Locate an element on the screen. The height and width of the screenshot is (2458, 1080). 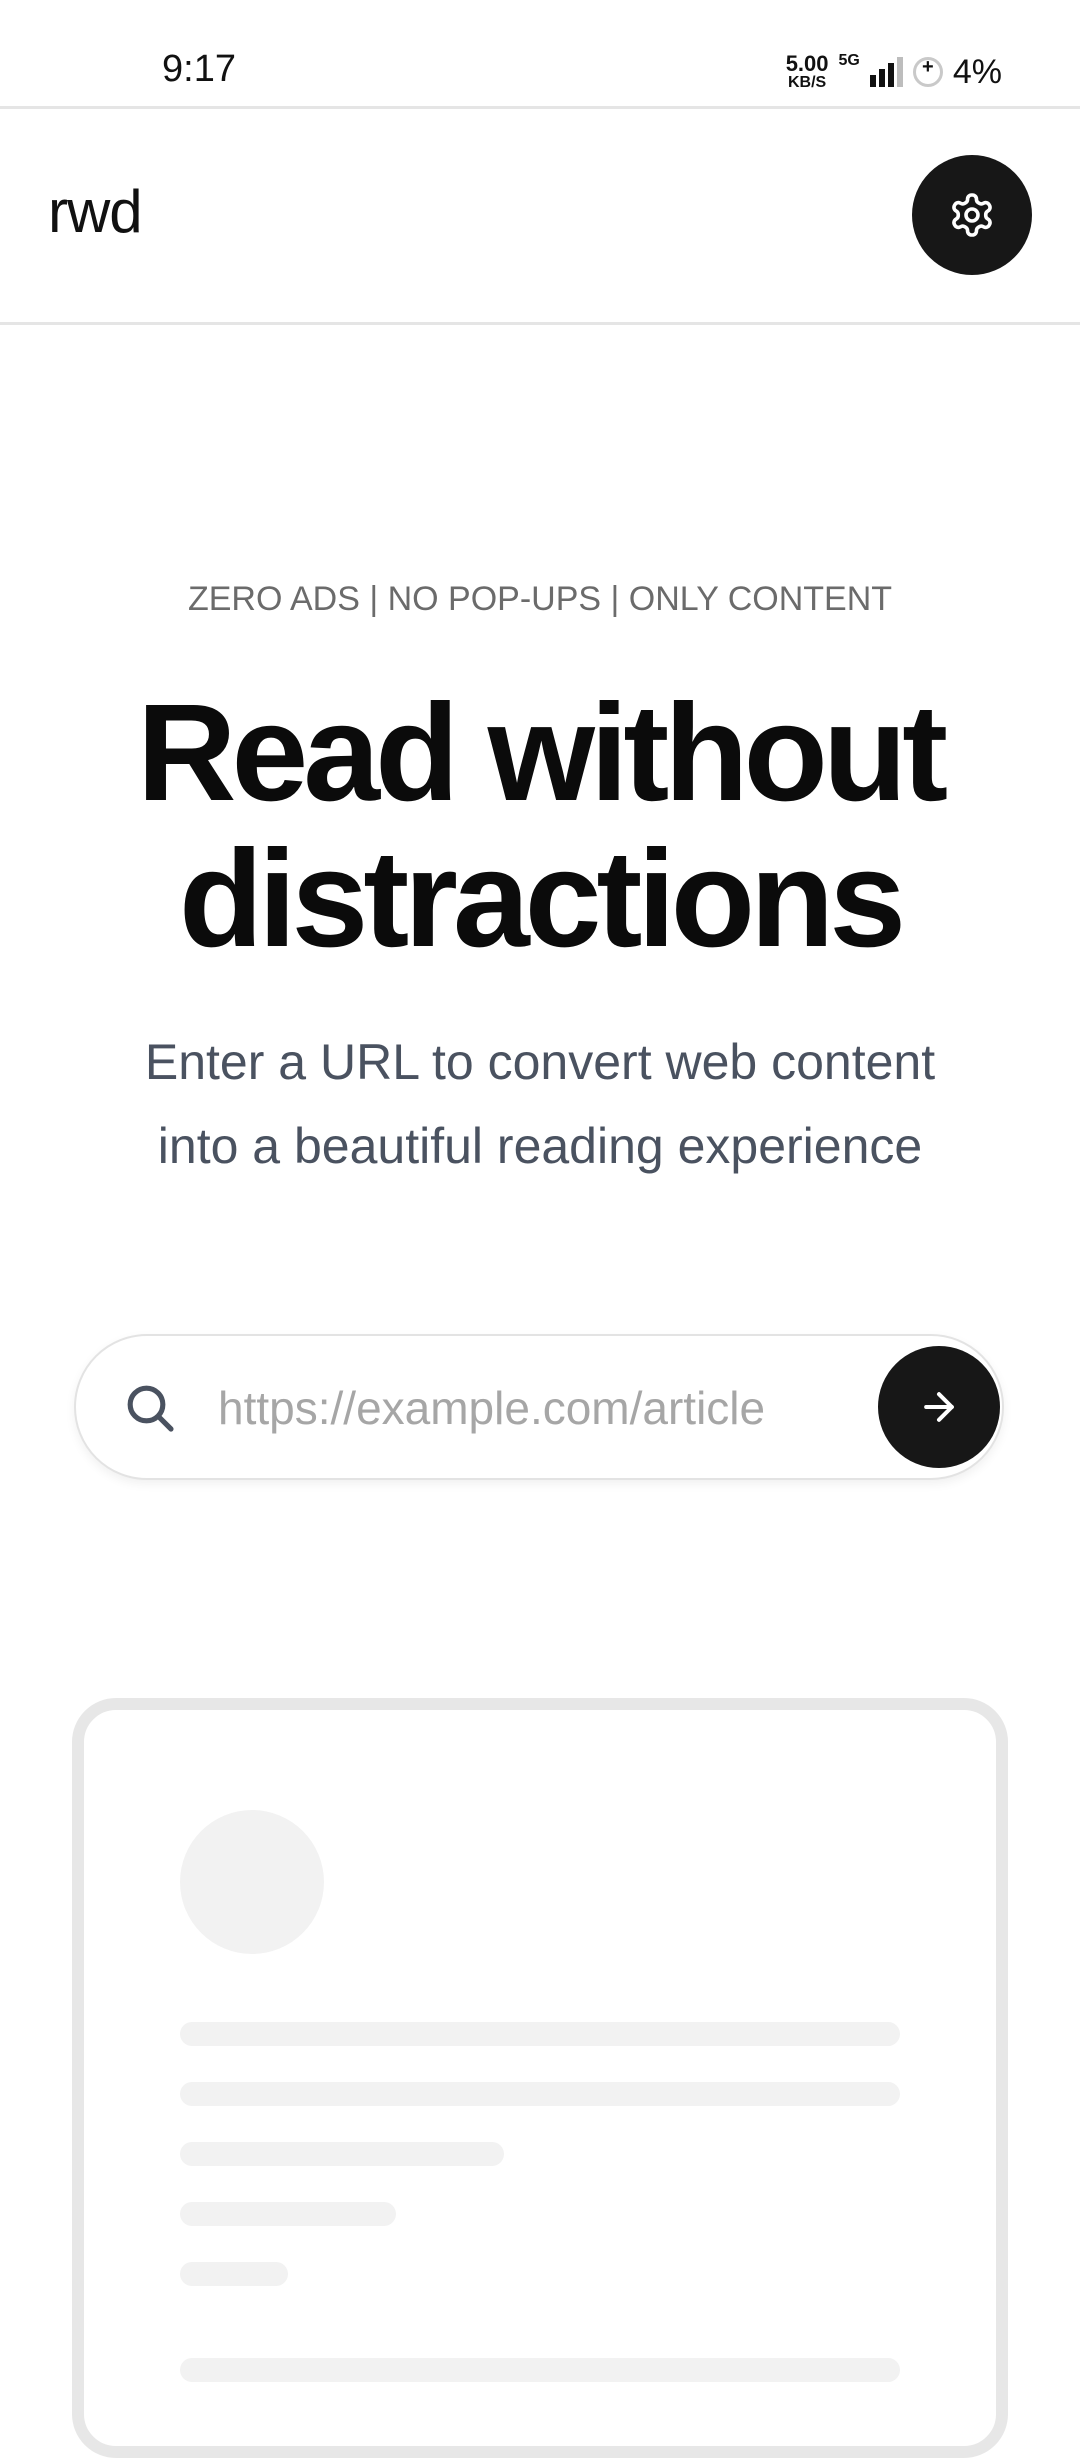
search-icon is located at coordinates (150, 1408).